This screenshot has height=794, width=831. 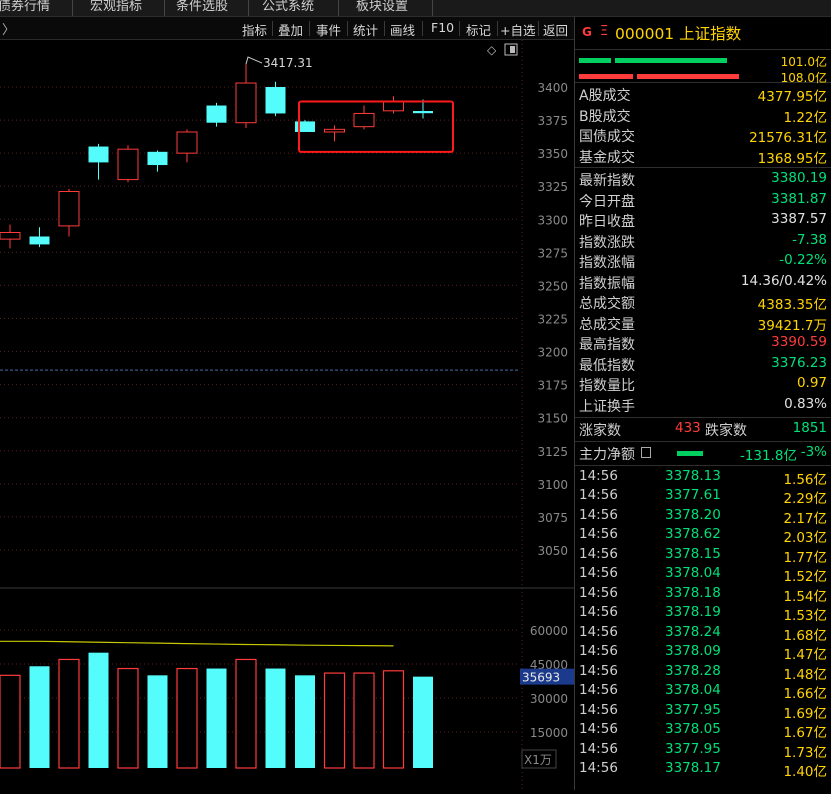 I want to click on tick-row: 14:56 3378.05 1.67亿, so click(x=703, y=731).